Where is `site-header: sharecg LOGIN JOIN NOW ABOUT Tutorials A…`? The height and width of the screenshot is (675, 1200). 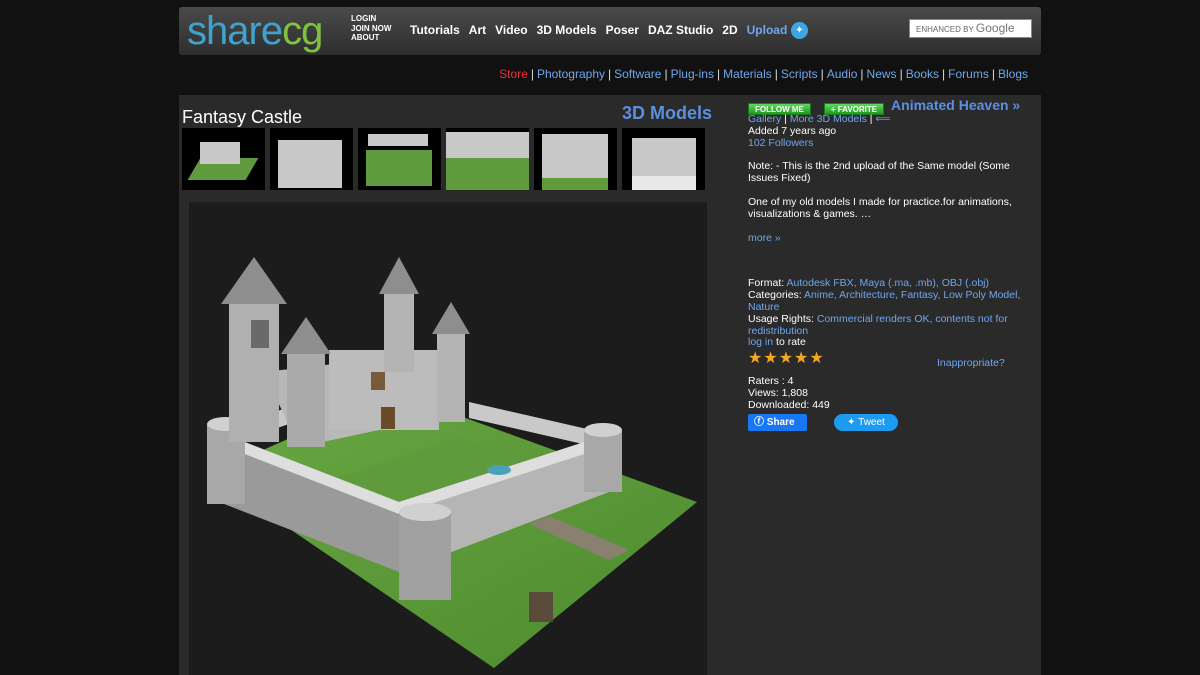
site-header: sharecg LOGIN JOIN NOW ABOUT Tutorials A… is located at coordinates (610, 31).